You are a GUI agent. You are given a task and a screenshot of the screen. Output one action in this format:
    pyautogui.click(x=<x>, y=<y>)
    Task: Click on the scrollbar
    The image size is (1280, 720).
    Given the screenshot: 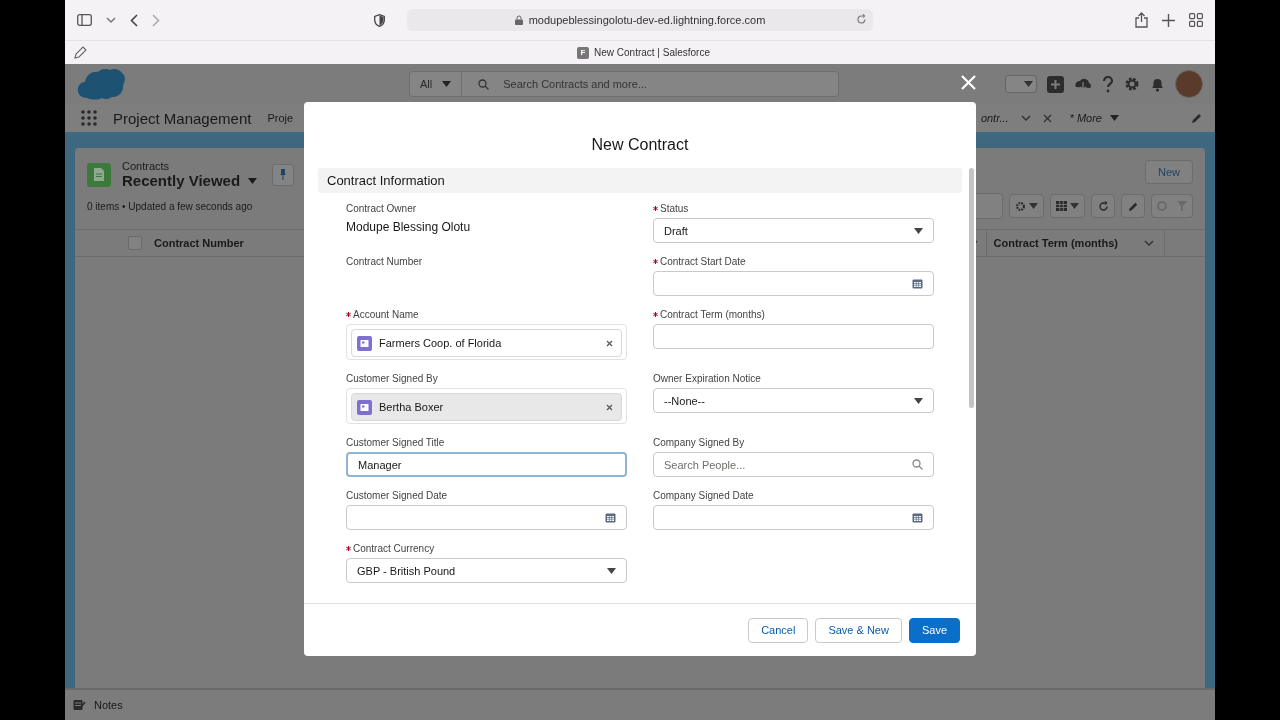 What is the action you would take?
    pyautogui.click(x=971, y=288)
    